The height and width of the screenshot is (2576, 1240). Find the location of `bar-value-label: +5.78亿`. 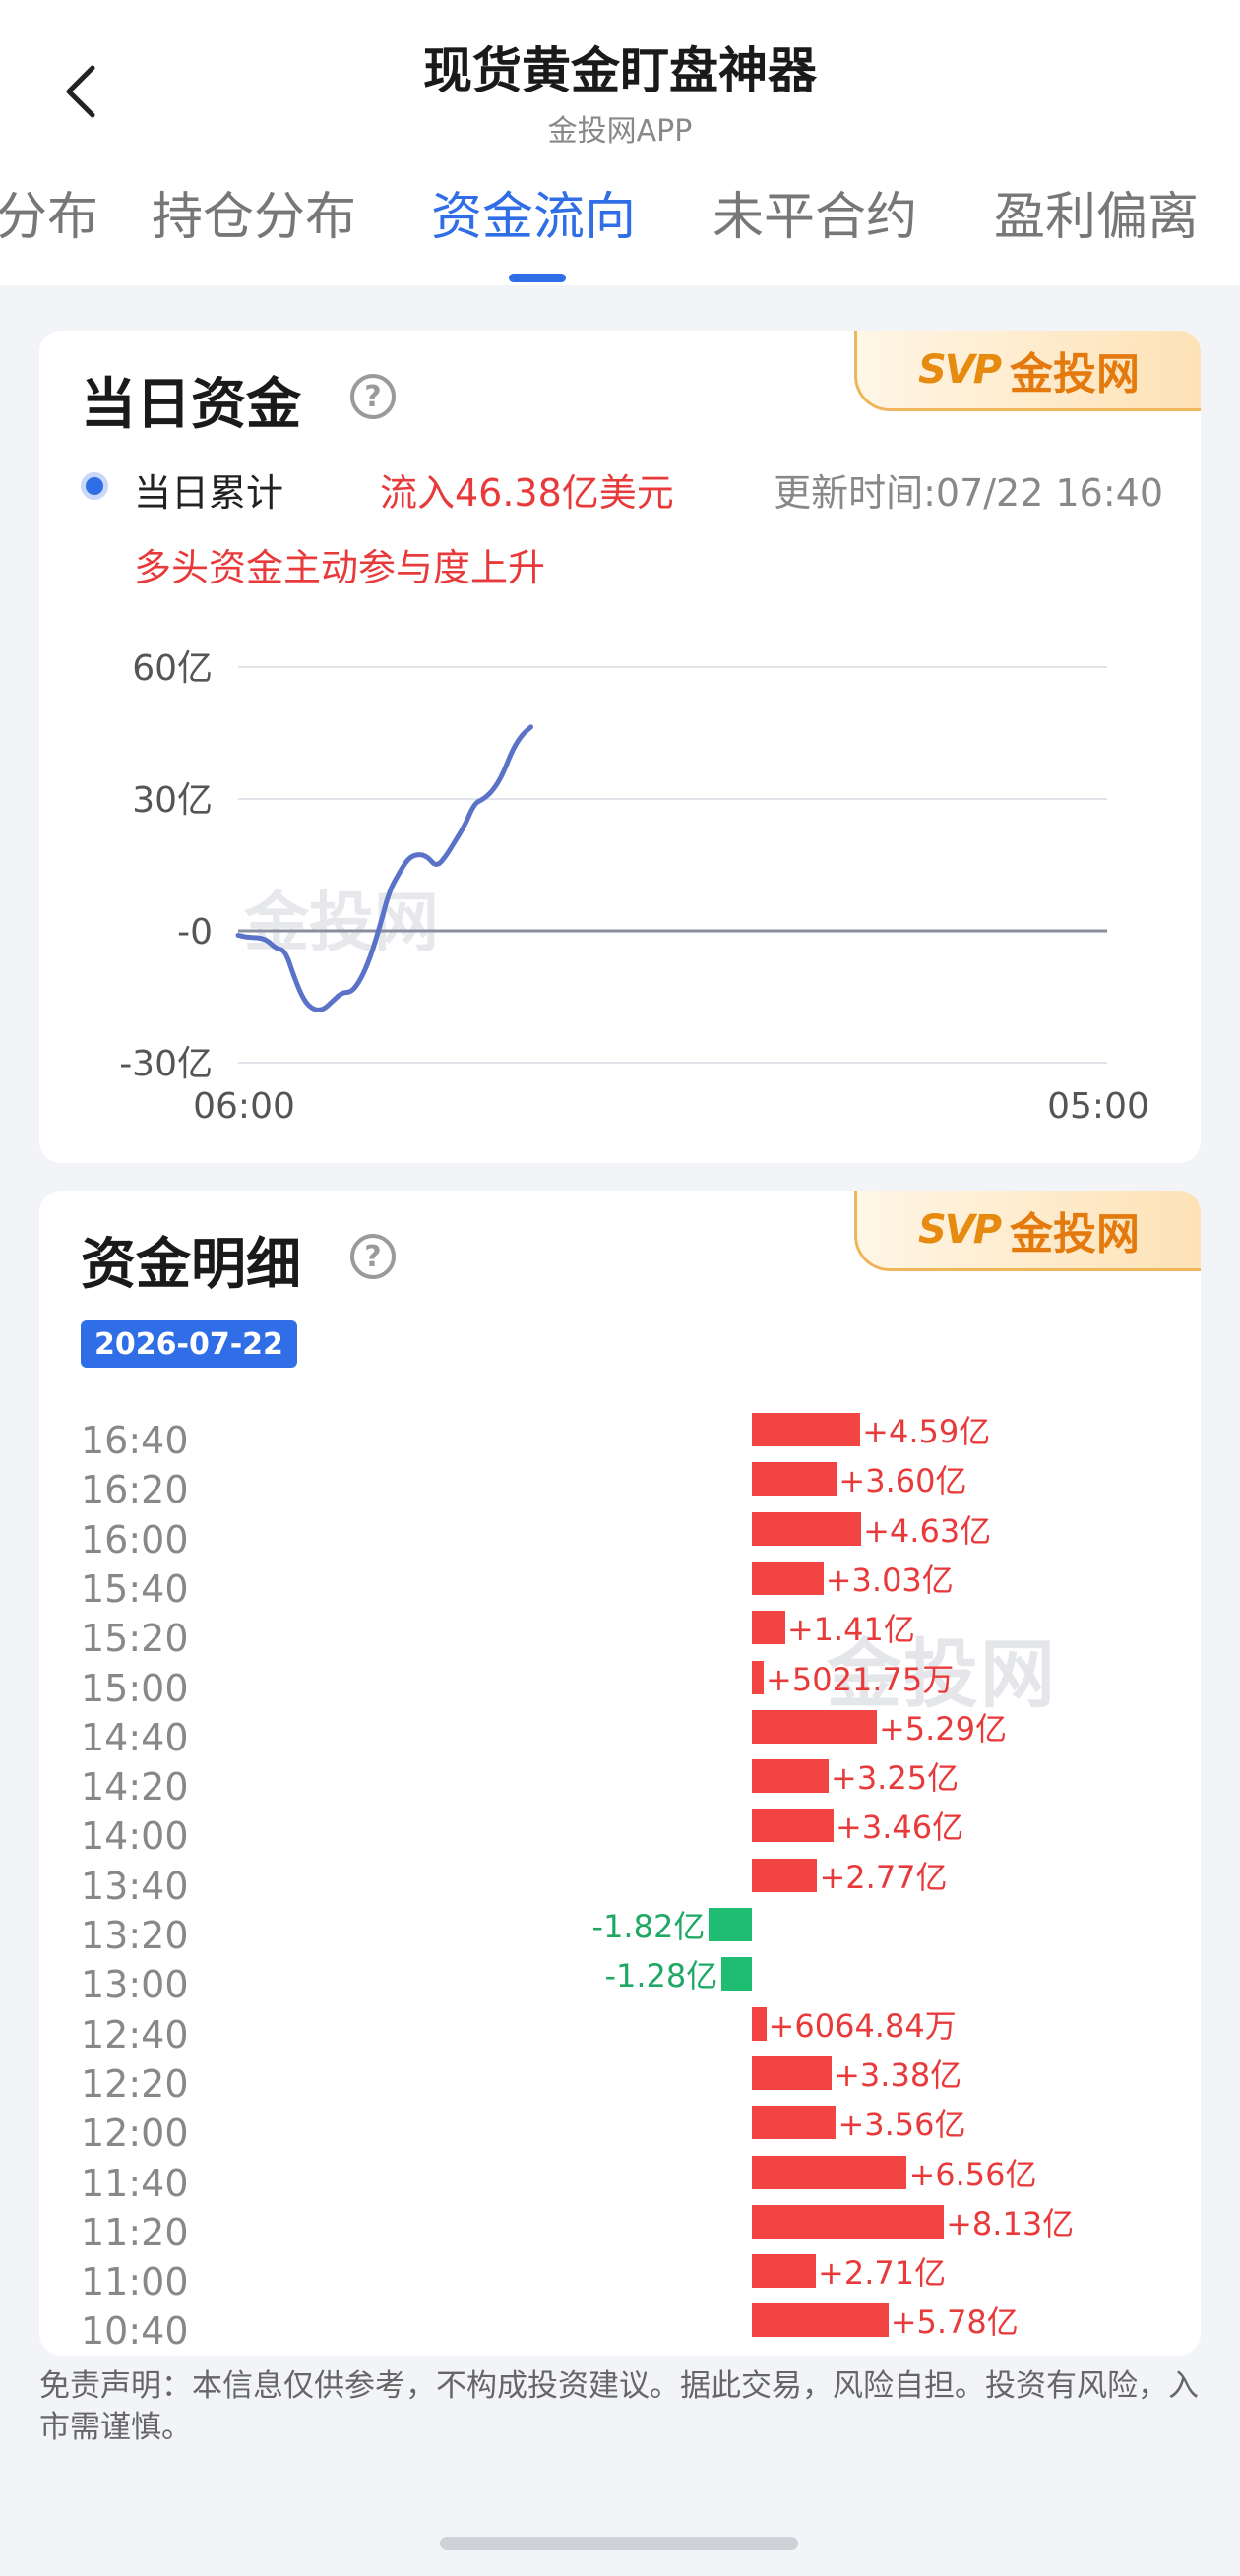

bar-value-label: +5.78亿 is located at coordinates (954, 2322).